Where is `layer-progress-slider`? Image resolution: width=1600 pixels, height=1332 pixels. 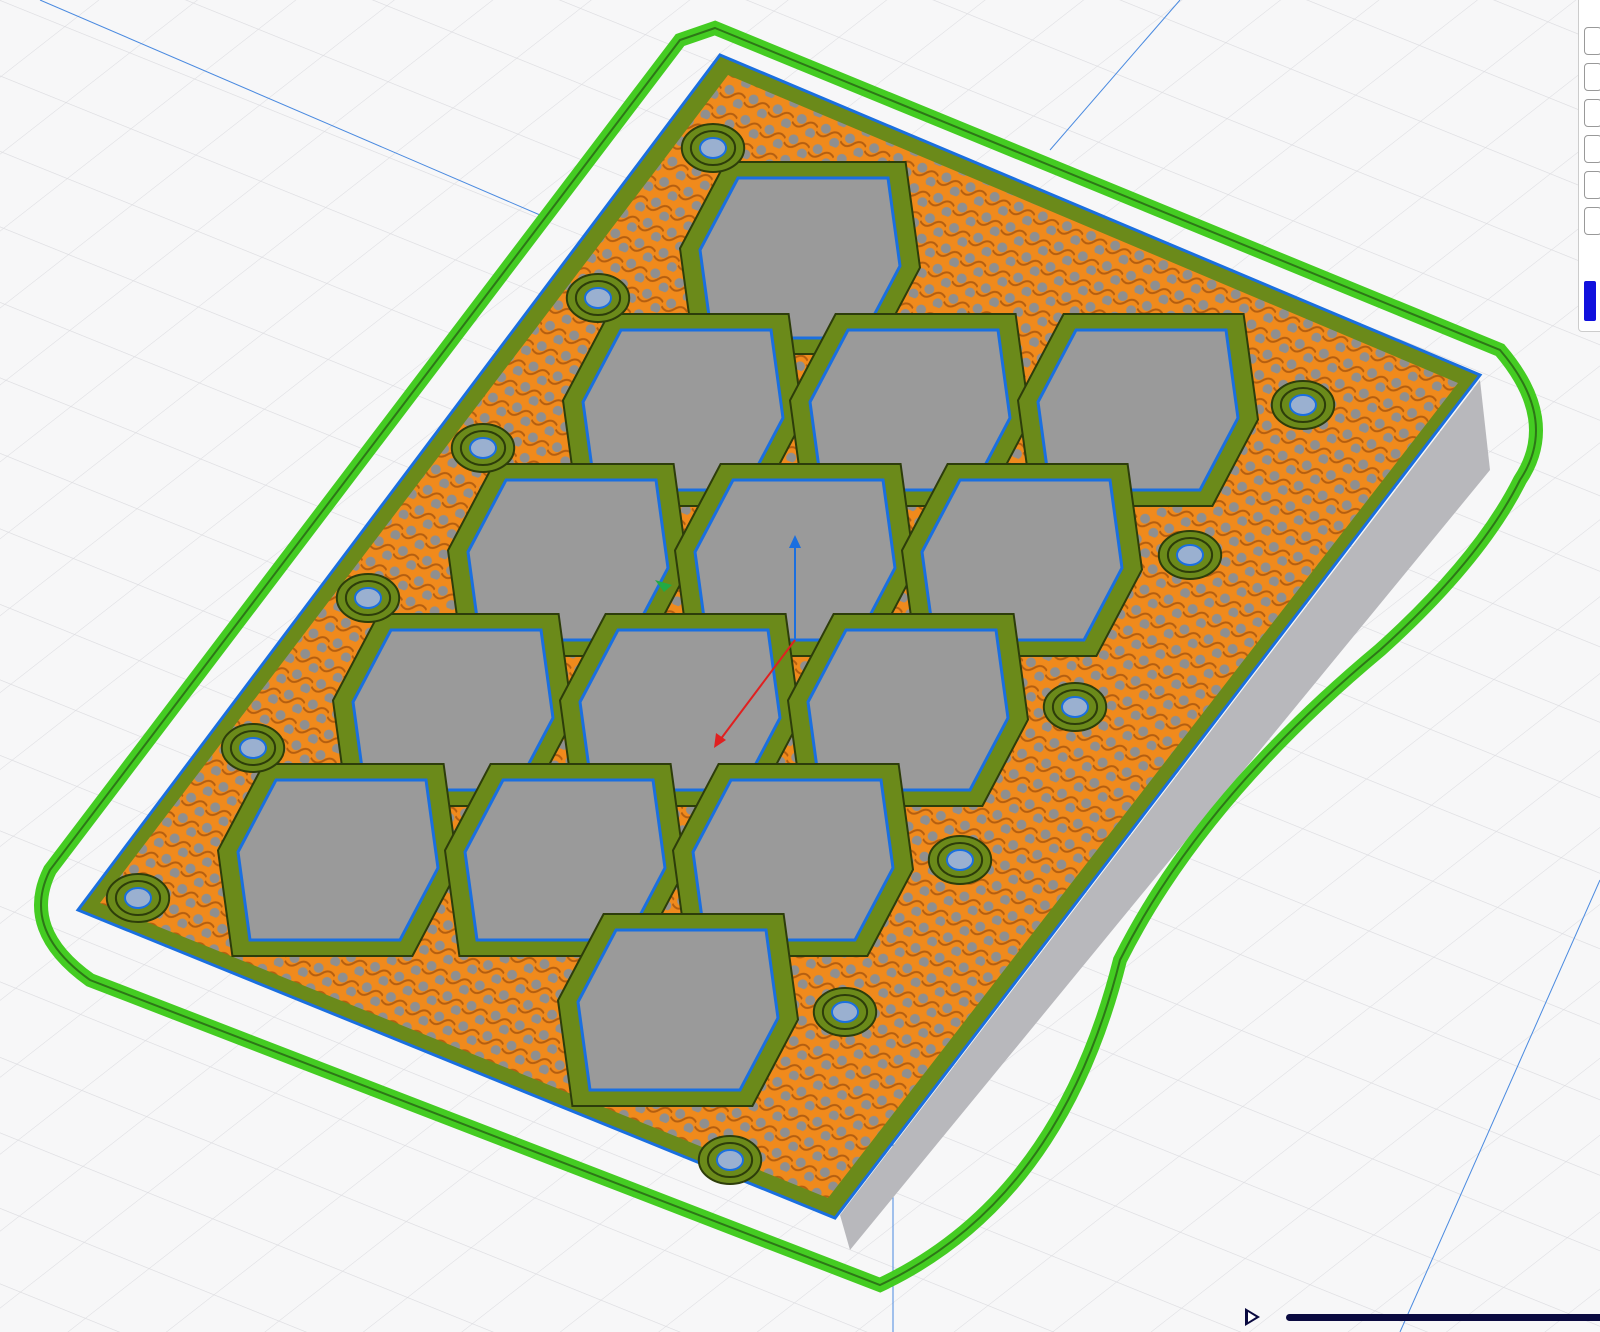
layer-progress-slider is located at coordinates (1443, 1317).